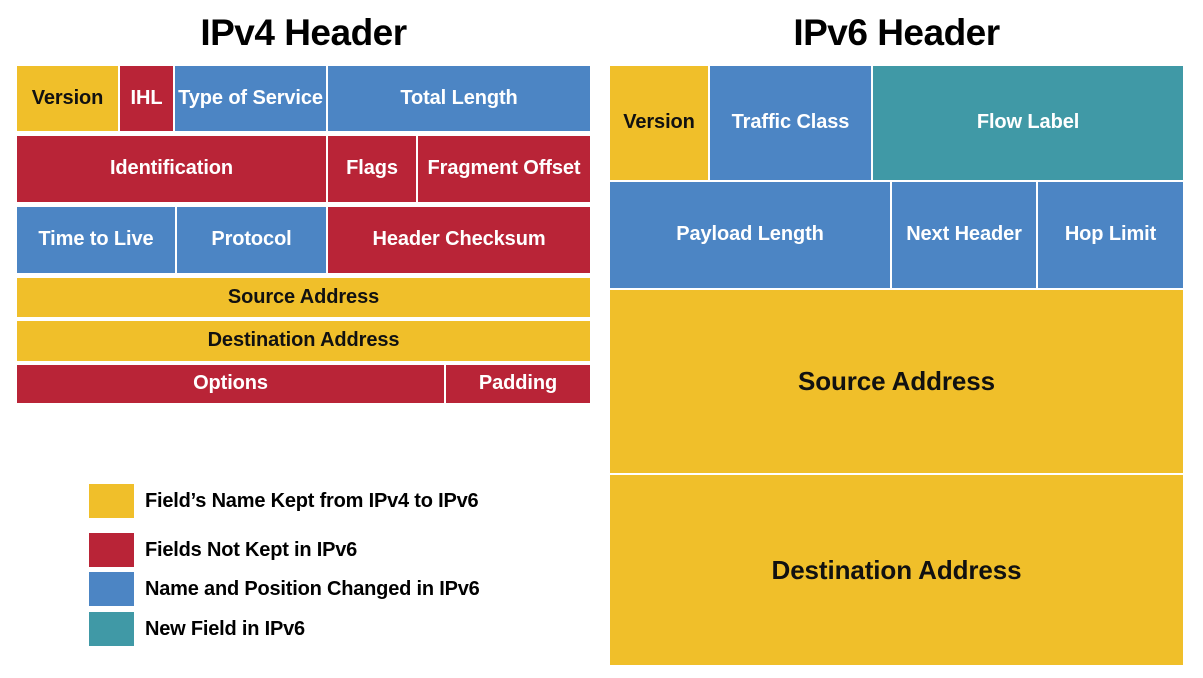 The height and width of the screenshot is (678, 1203). Describe the element at coordinates (312, 588) in the screenshot. I see `legend-label-changed: Name and Position Changed in IPv6` at that location.